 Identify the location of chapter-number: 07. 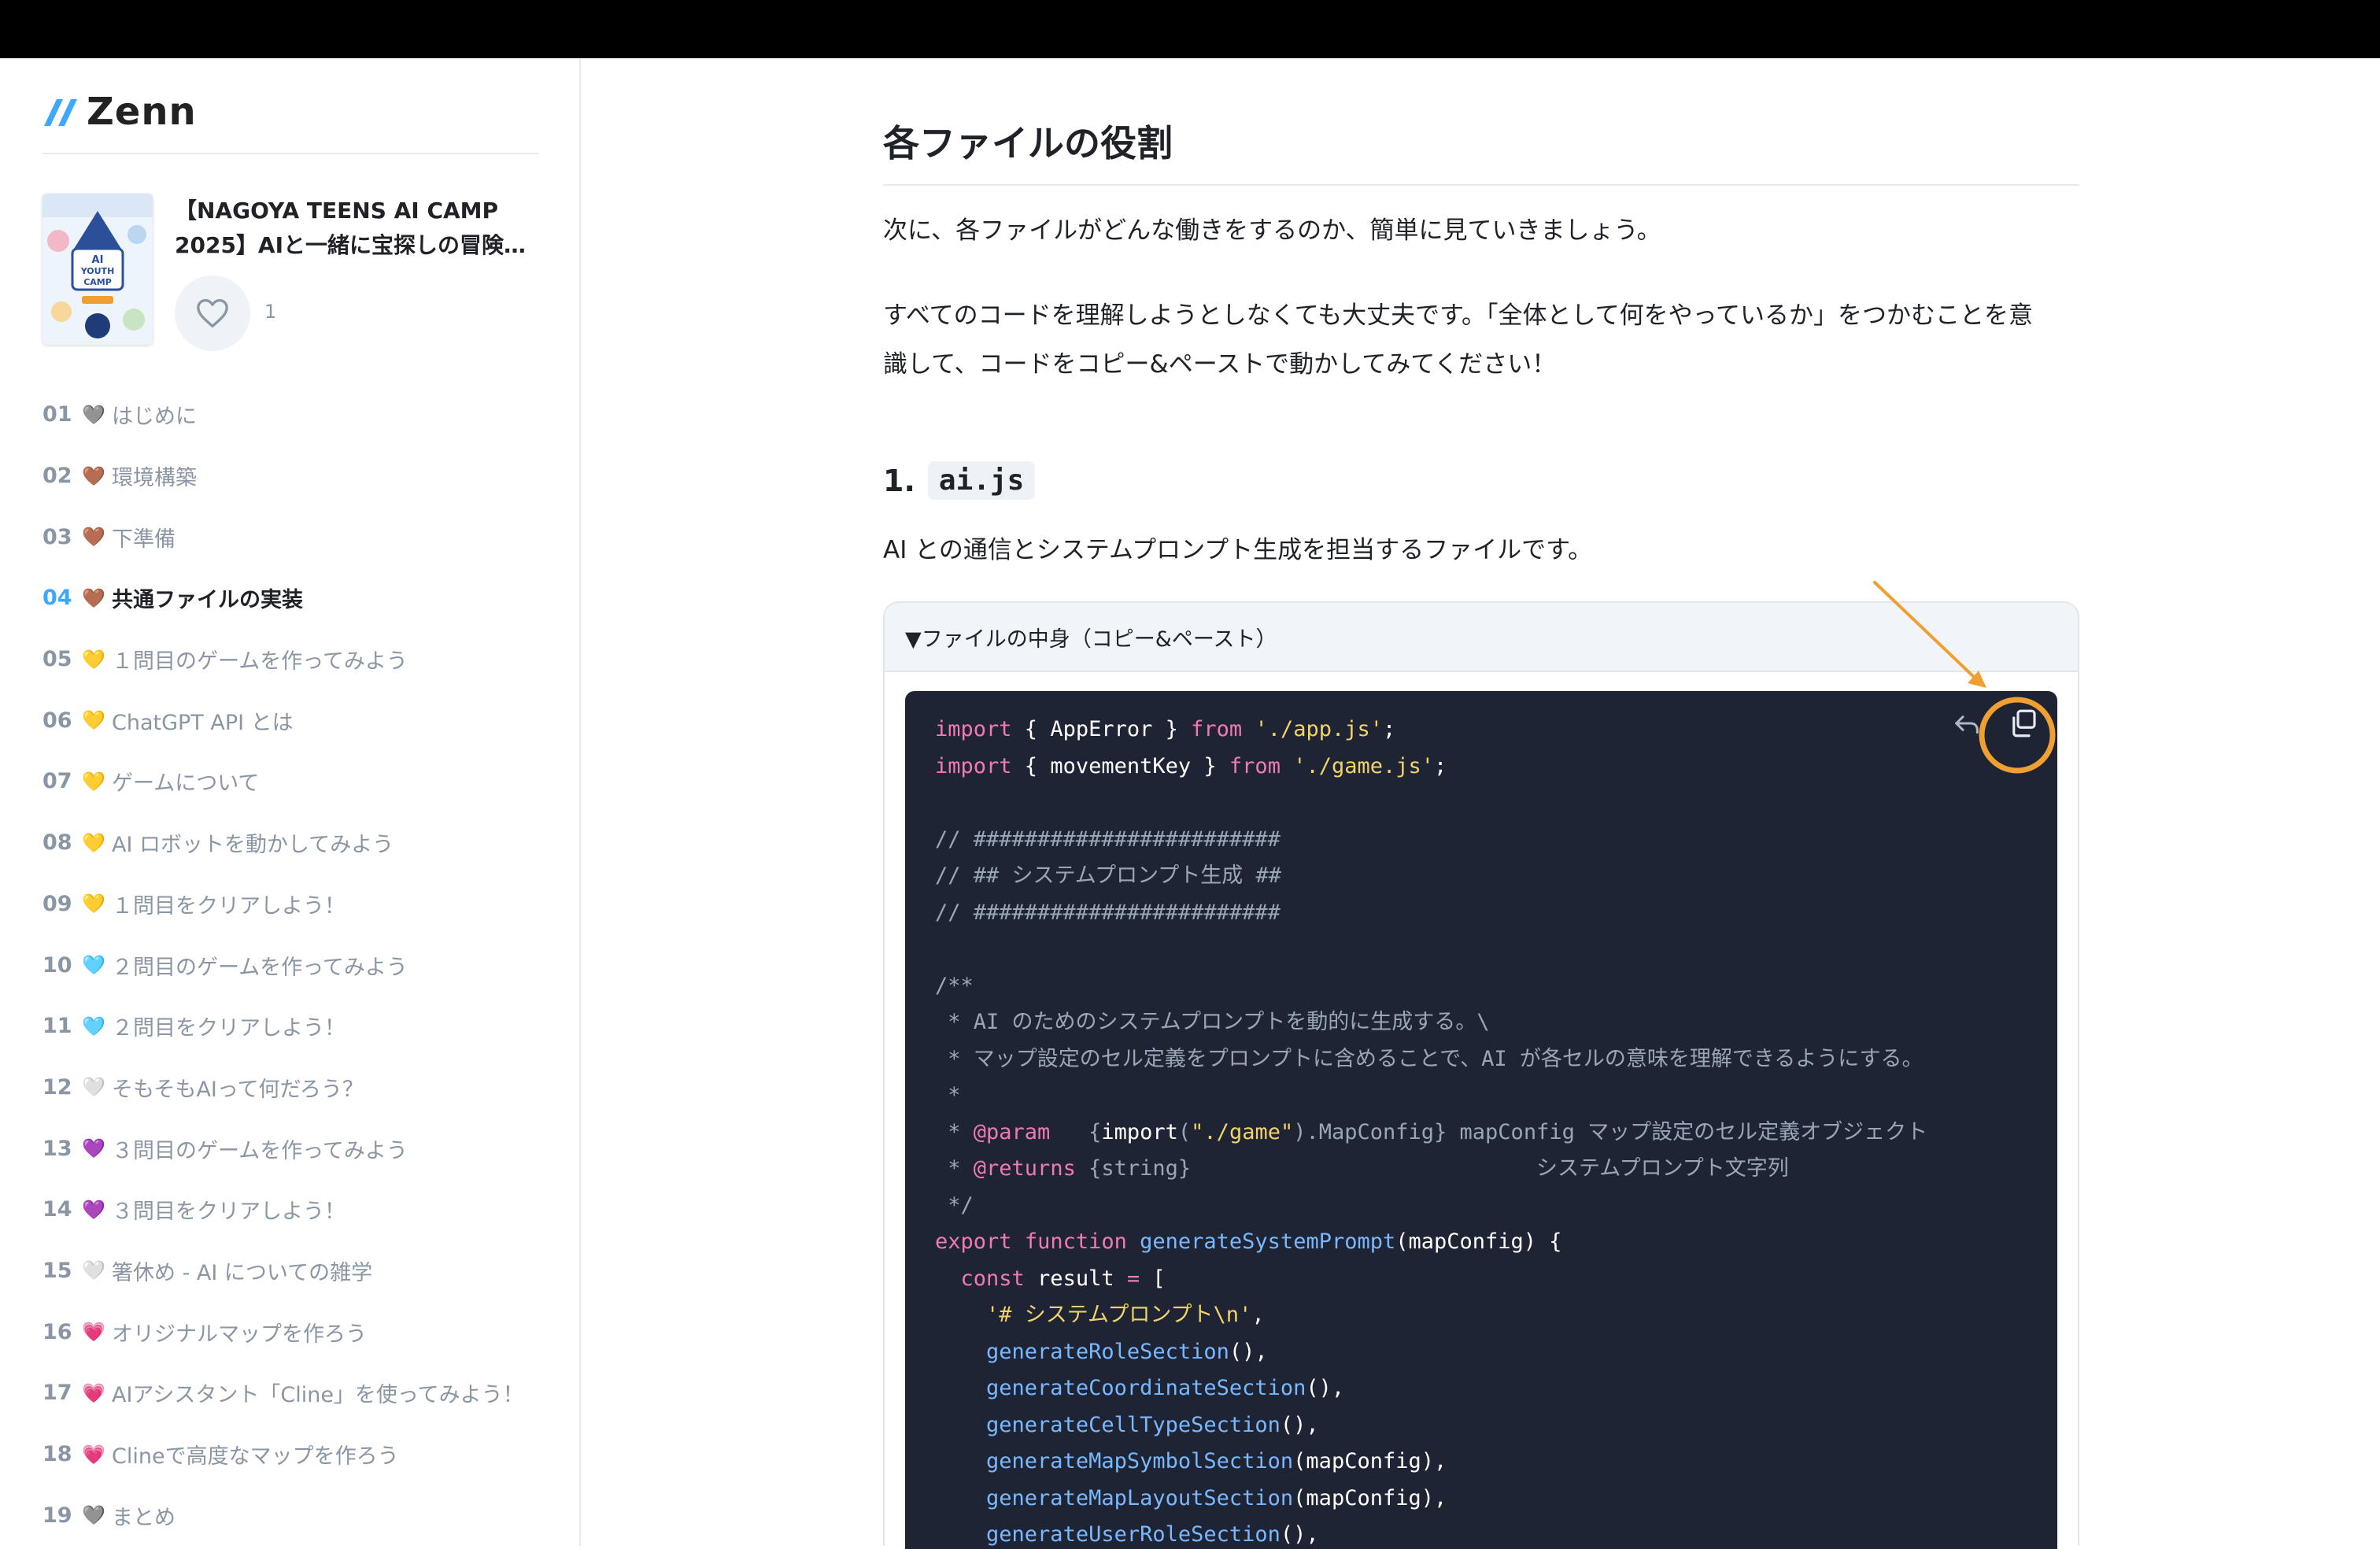
(57, 781).